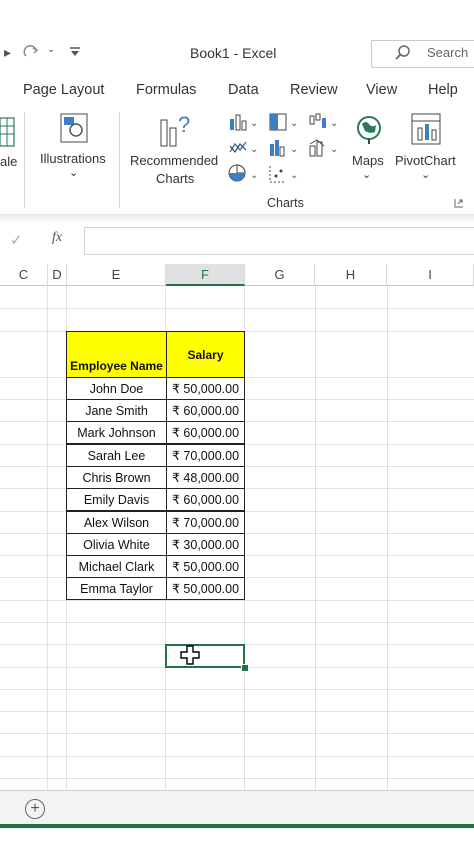 The image size is (474, 842). Describe the element at coordinates (9, 161) in the screenshot. I see `table-button-label: ale` at that location.